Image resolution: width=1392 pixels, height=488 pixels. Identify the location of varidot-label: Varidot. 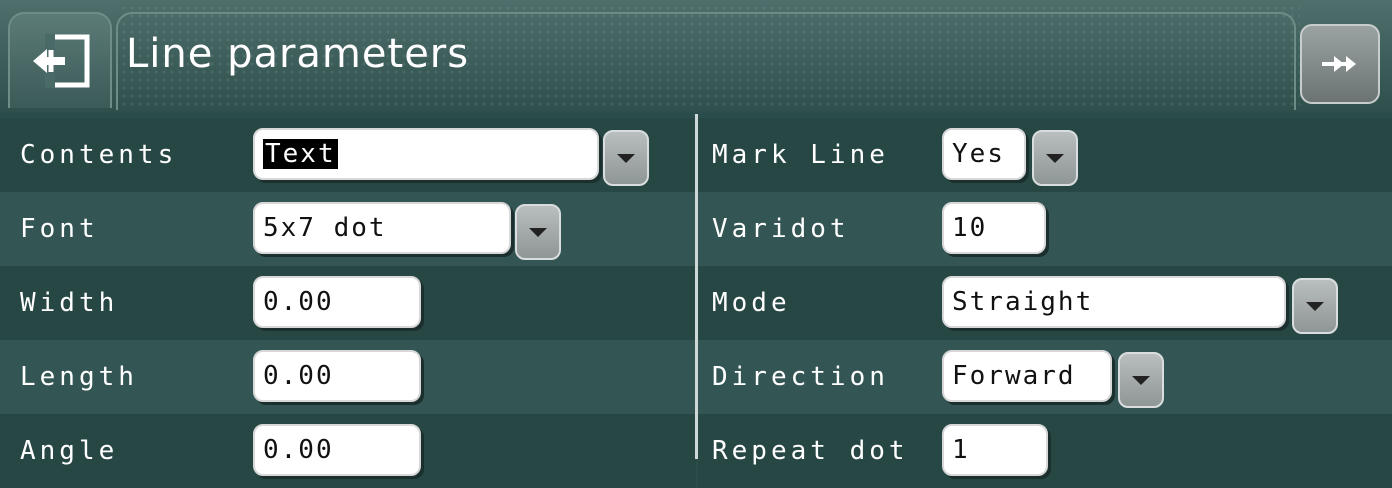
(781, 229).